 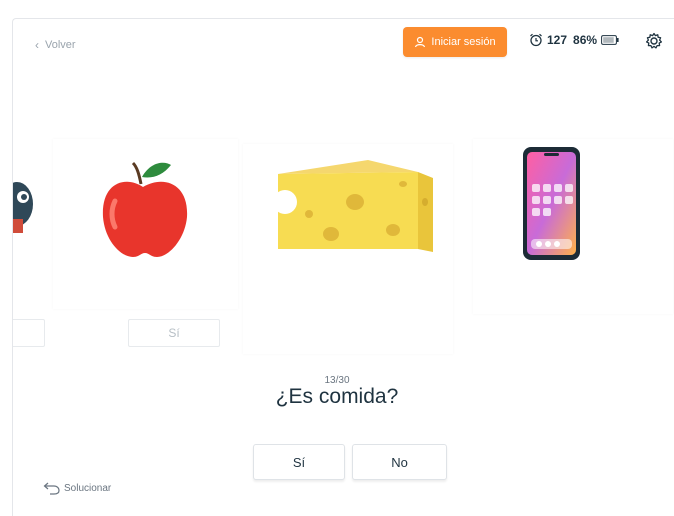 I want to click on timer-value: 127, so click(x=557, y=40).